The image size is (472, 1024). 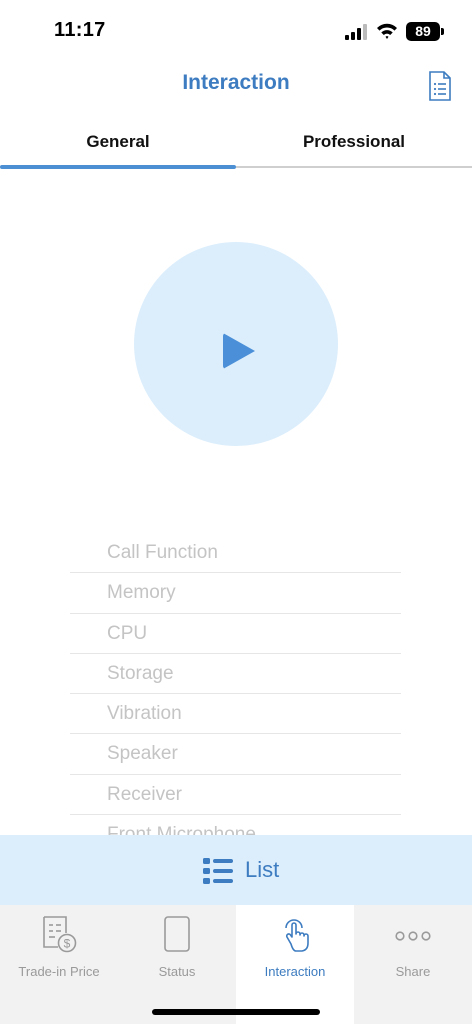 I want to click on list-item: Storage, so click(x=235, y=674).